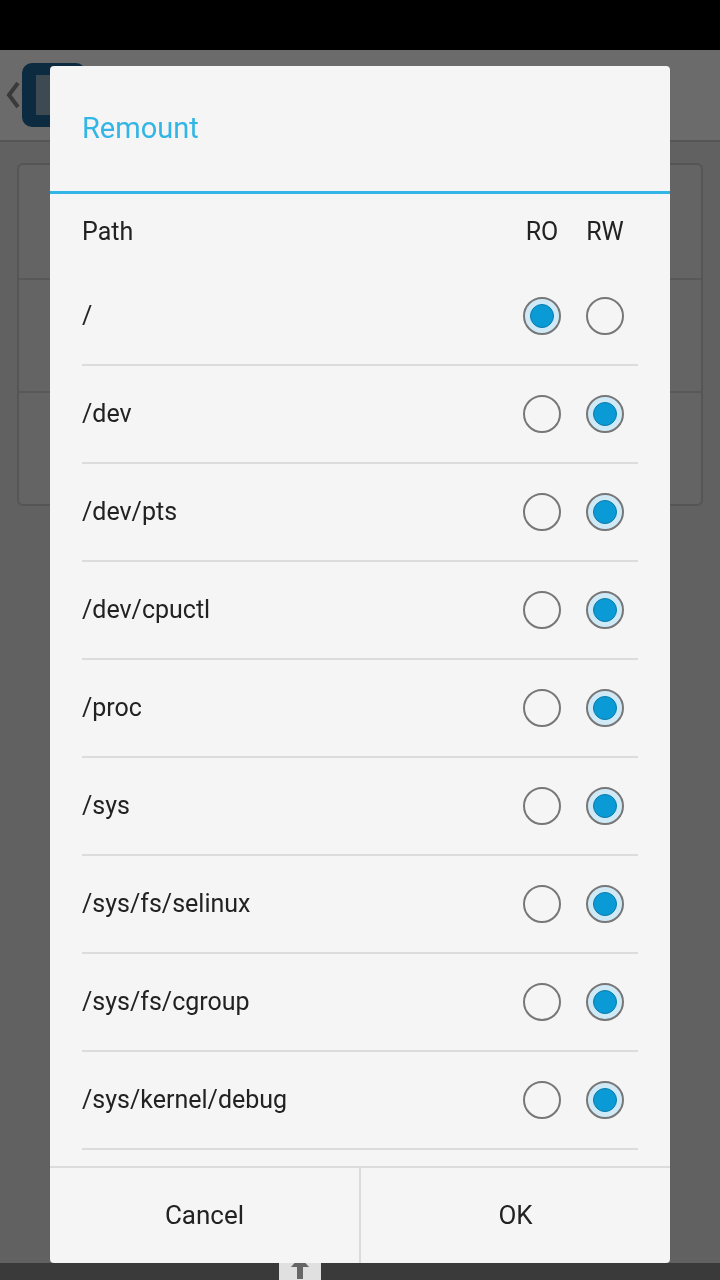  Describe the element at coordinates (605, 232) in the screenshot. I see `column-header: RW` at that location.